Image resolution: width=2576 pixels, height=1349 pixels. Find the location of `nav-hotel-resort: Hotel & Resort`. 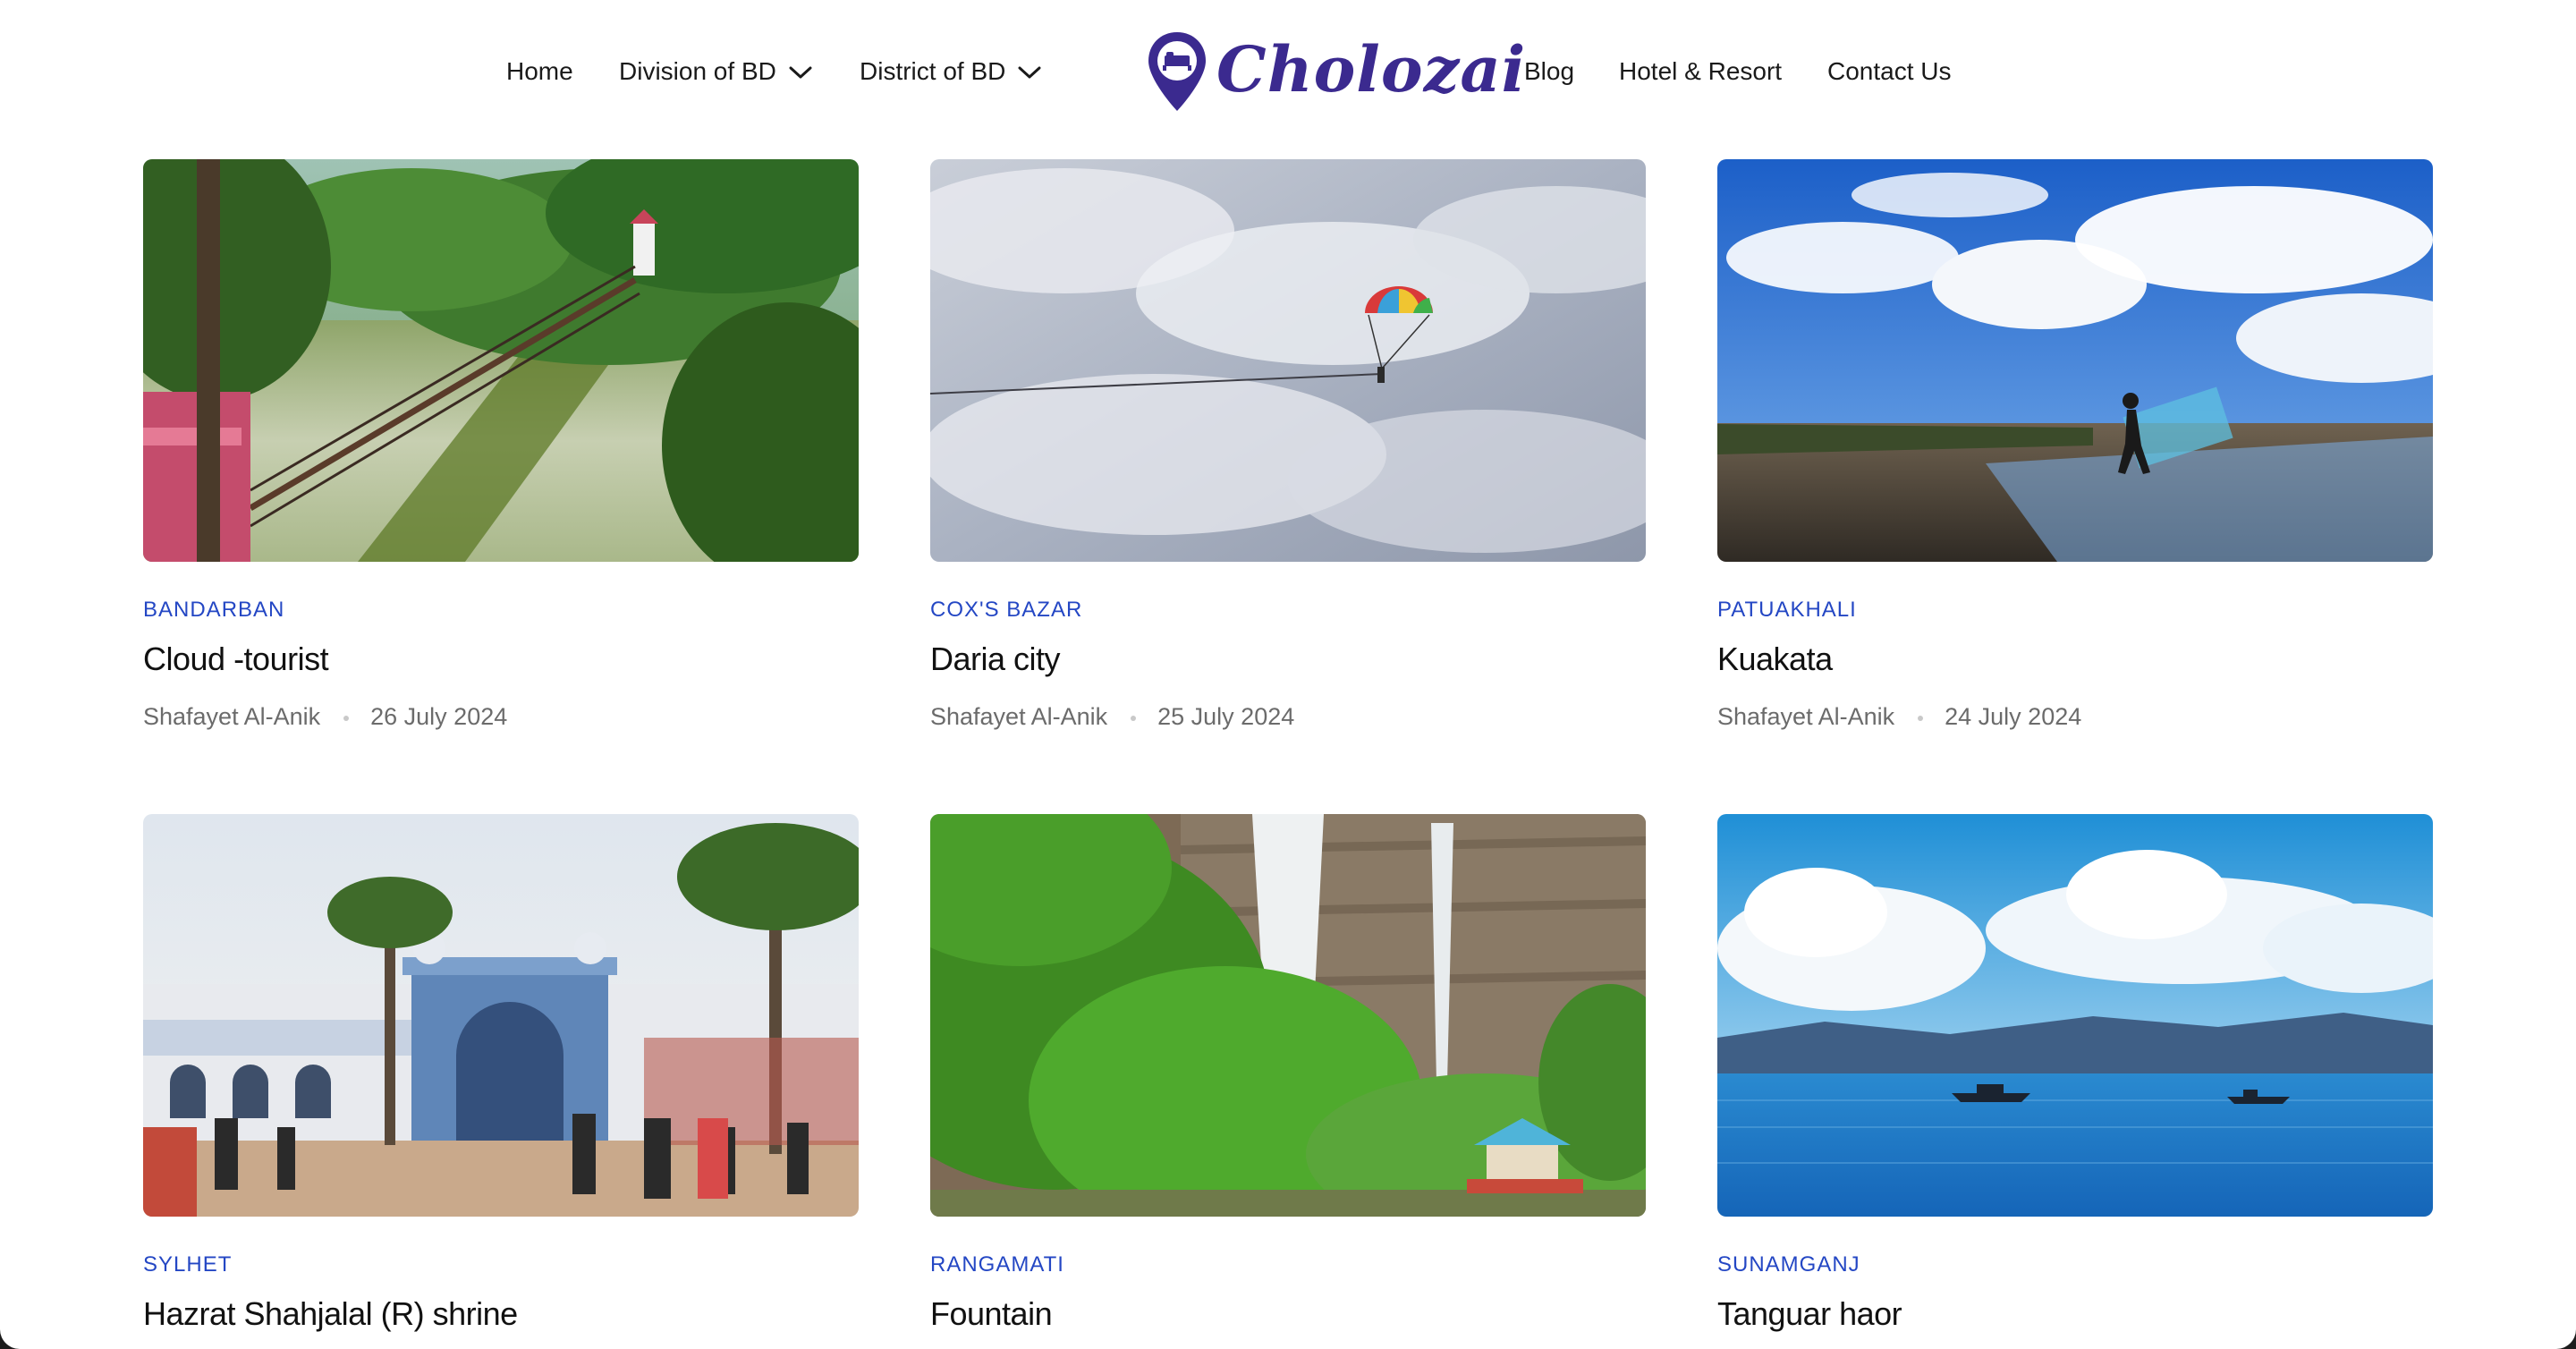

nav-hotel-resort: Hotel & Resort is located at coordinates (1700, 71).